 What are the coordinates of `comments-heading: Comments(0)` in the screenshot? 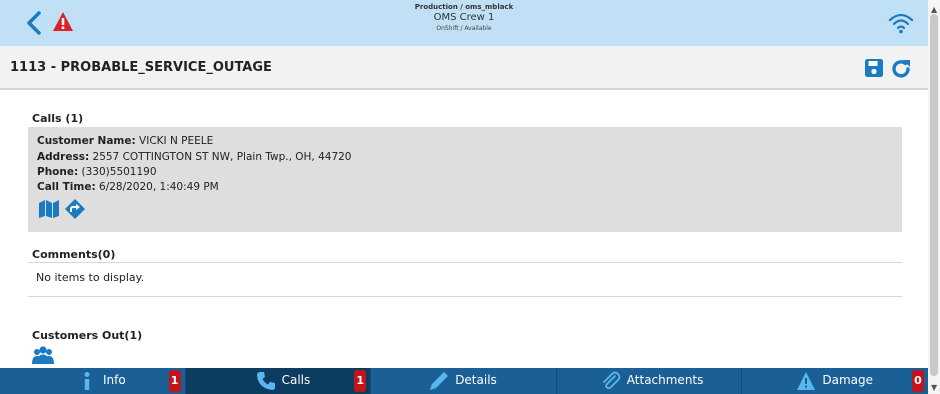 It's located at (74, 254).